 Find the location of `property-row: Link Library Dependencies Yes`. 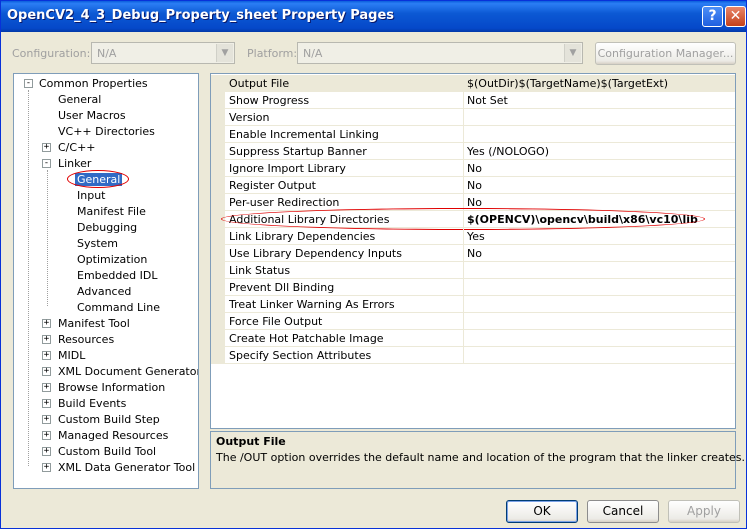

property-row: Link Library Dependencies Yes is located at coordinates (473, 236).